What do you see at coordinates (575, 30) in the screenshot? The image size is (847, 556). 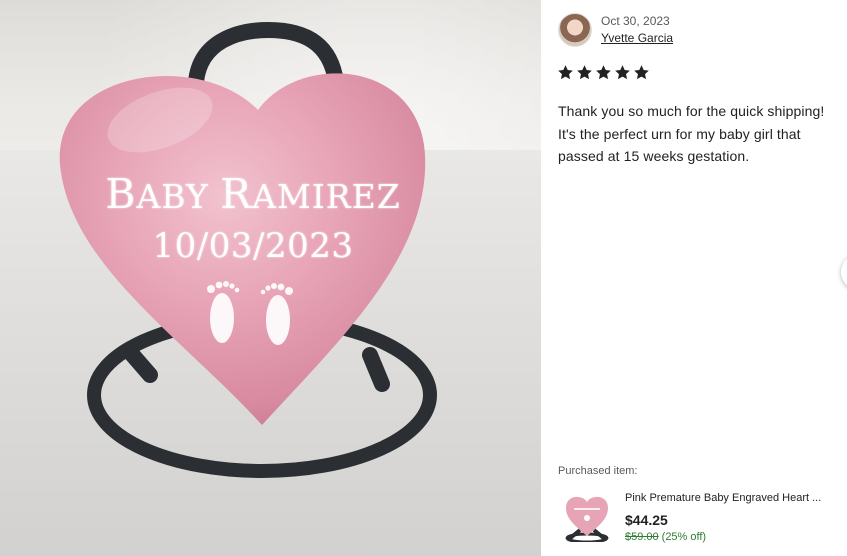 I see `reviewer-avatar` at bounding box center [575, 30].